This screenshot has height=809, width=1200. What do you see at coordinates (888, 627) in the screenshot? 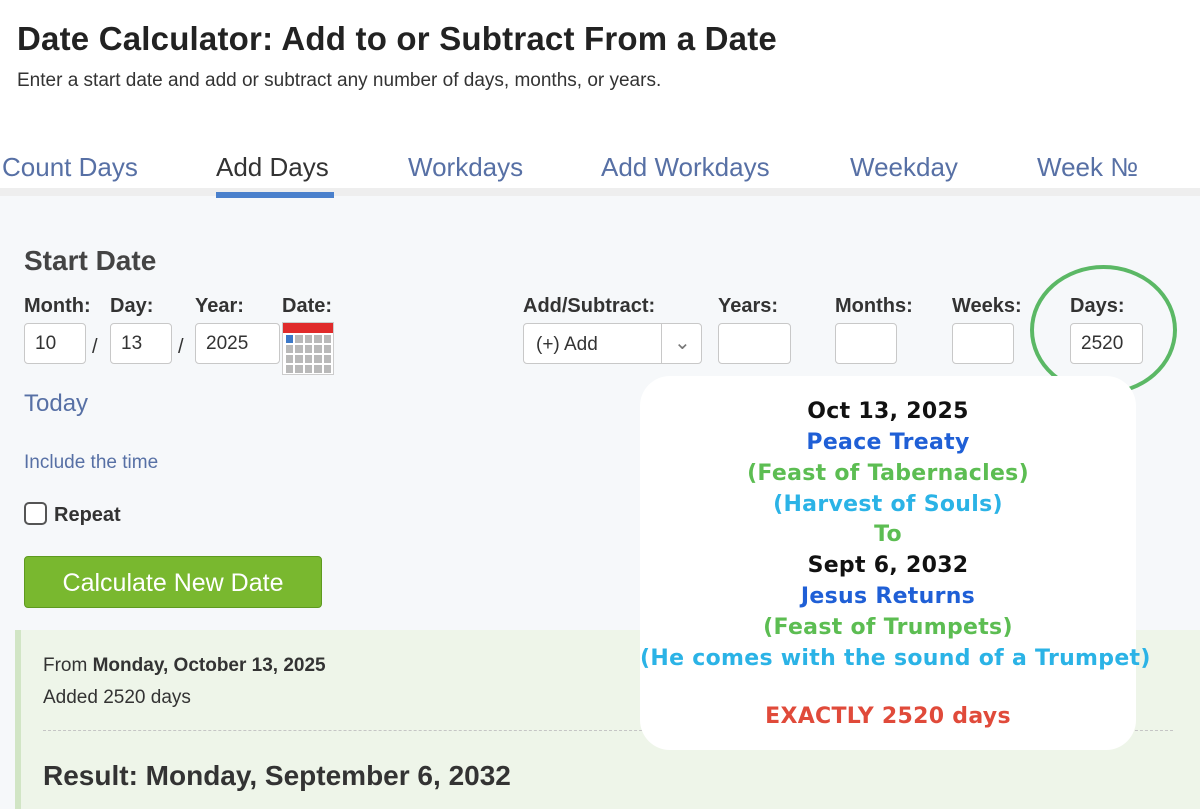
I see `note-line: (Feast of Trumpets)` at bounding box center [888, 627].